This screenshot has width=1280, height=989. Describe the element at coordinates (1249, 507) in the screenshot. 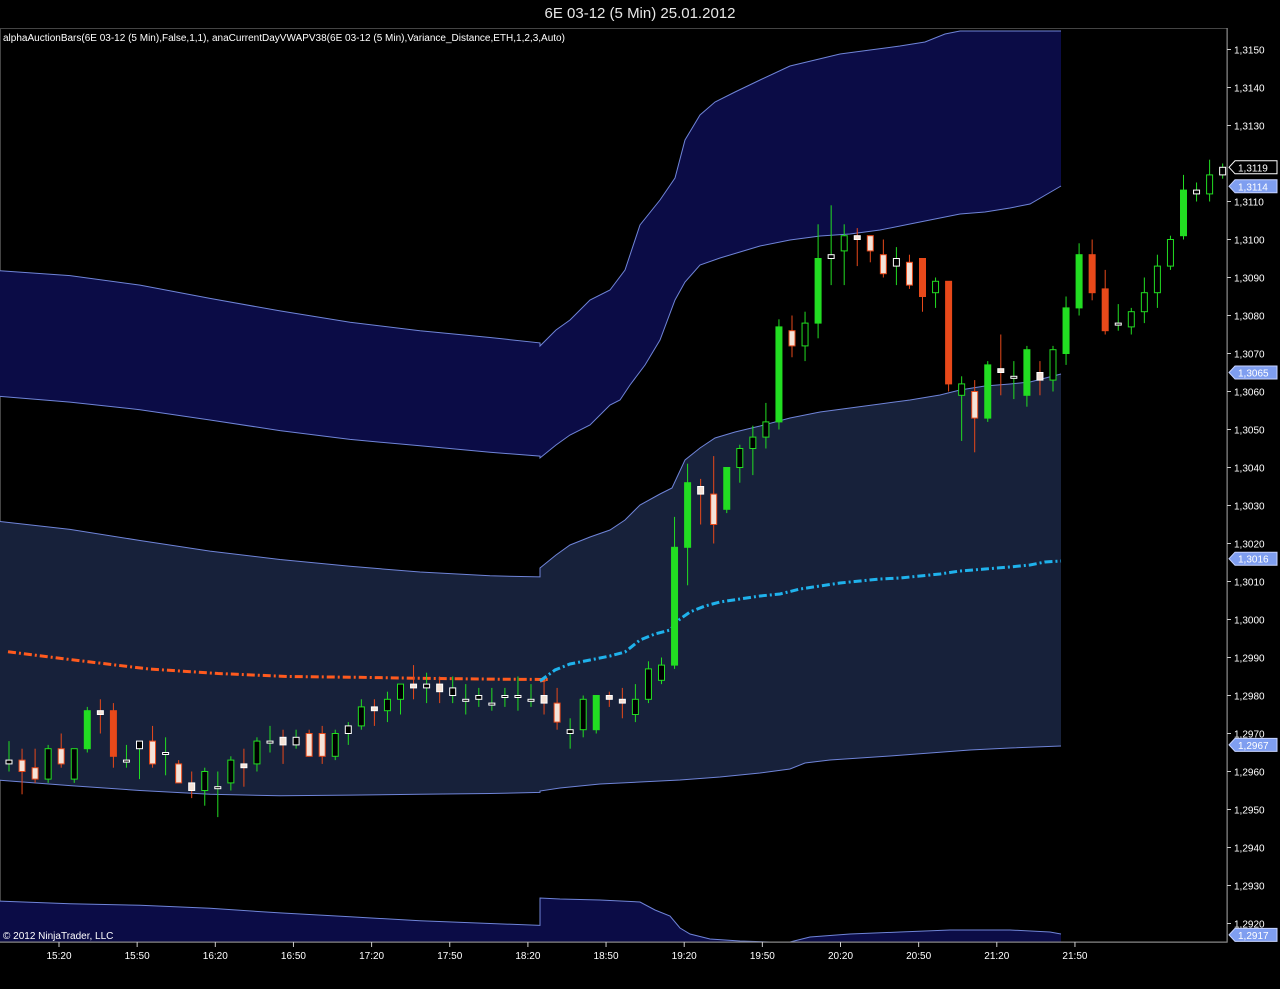

I see `y-tick-label: 1,3030` at that location.